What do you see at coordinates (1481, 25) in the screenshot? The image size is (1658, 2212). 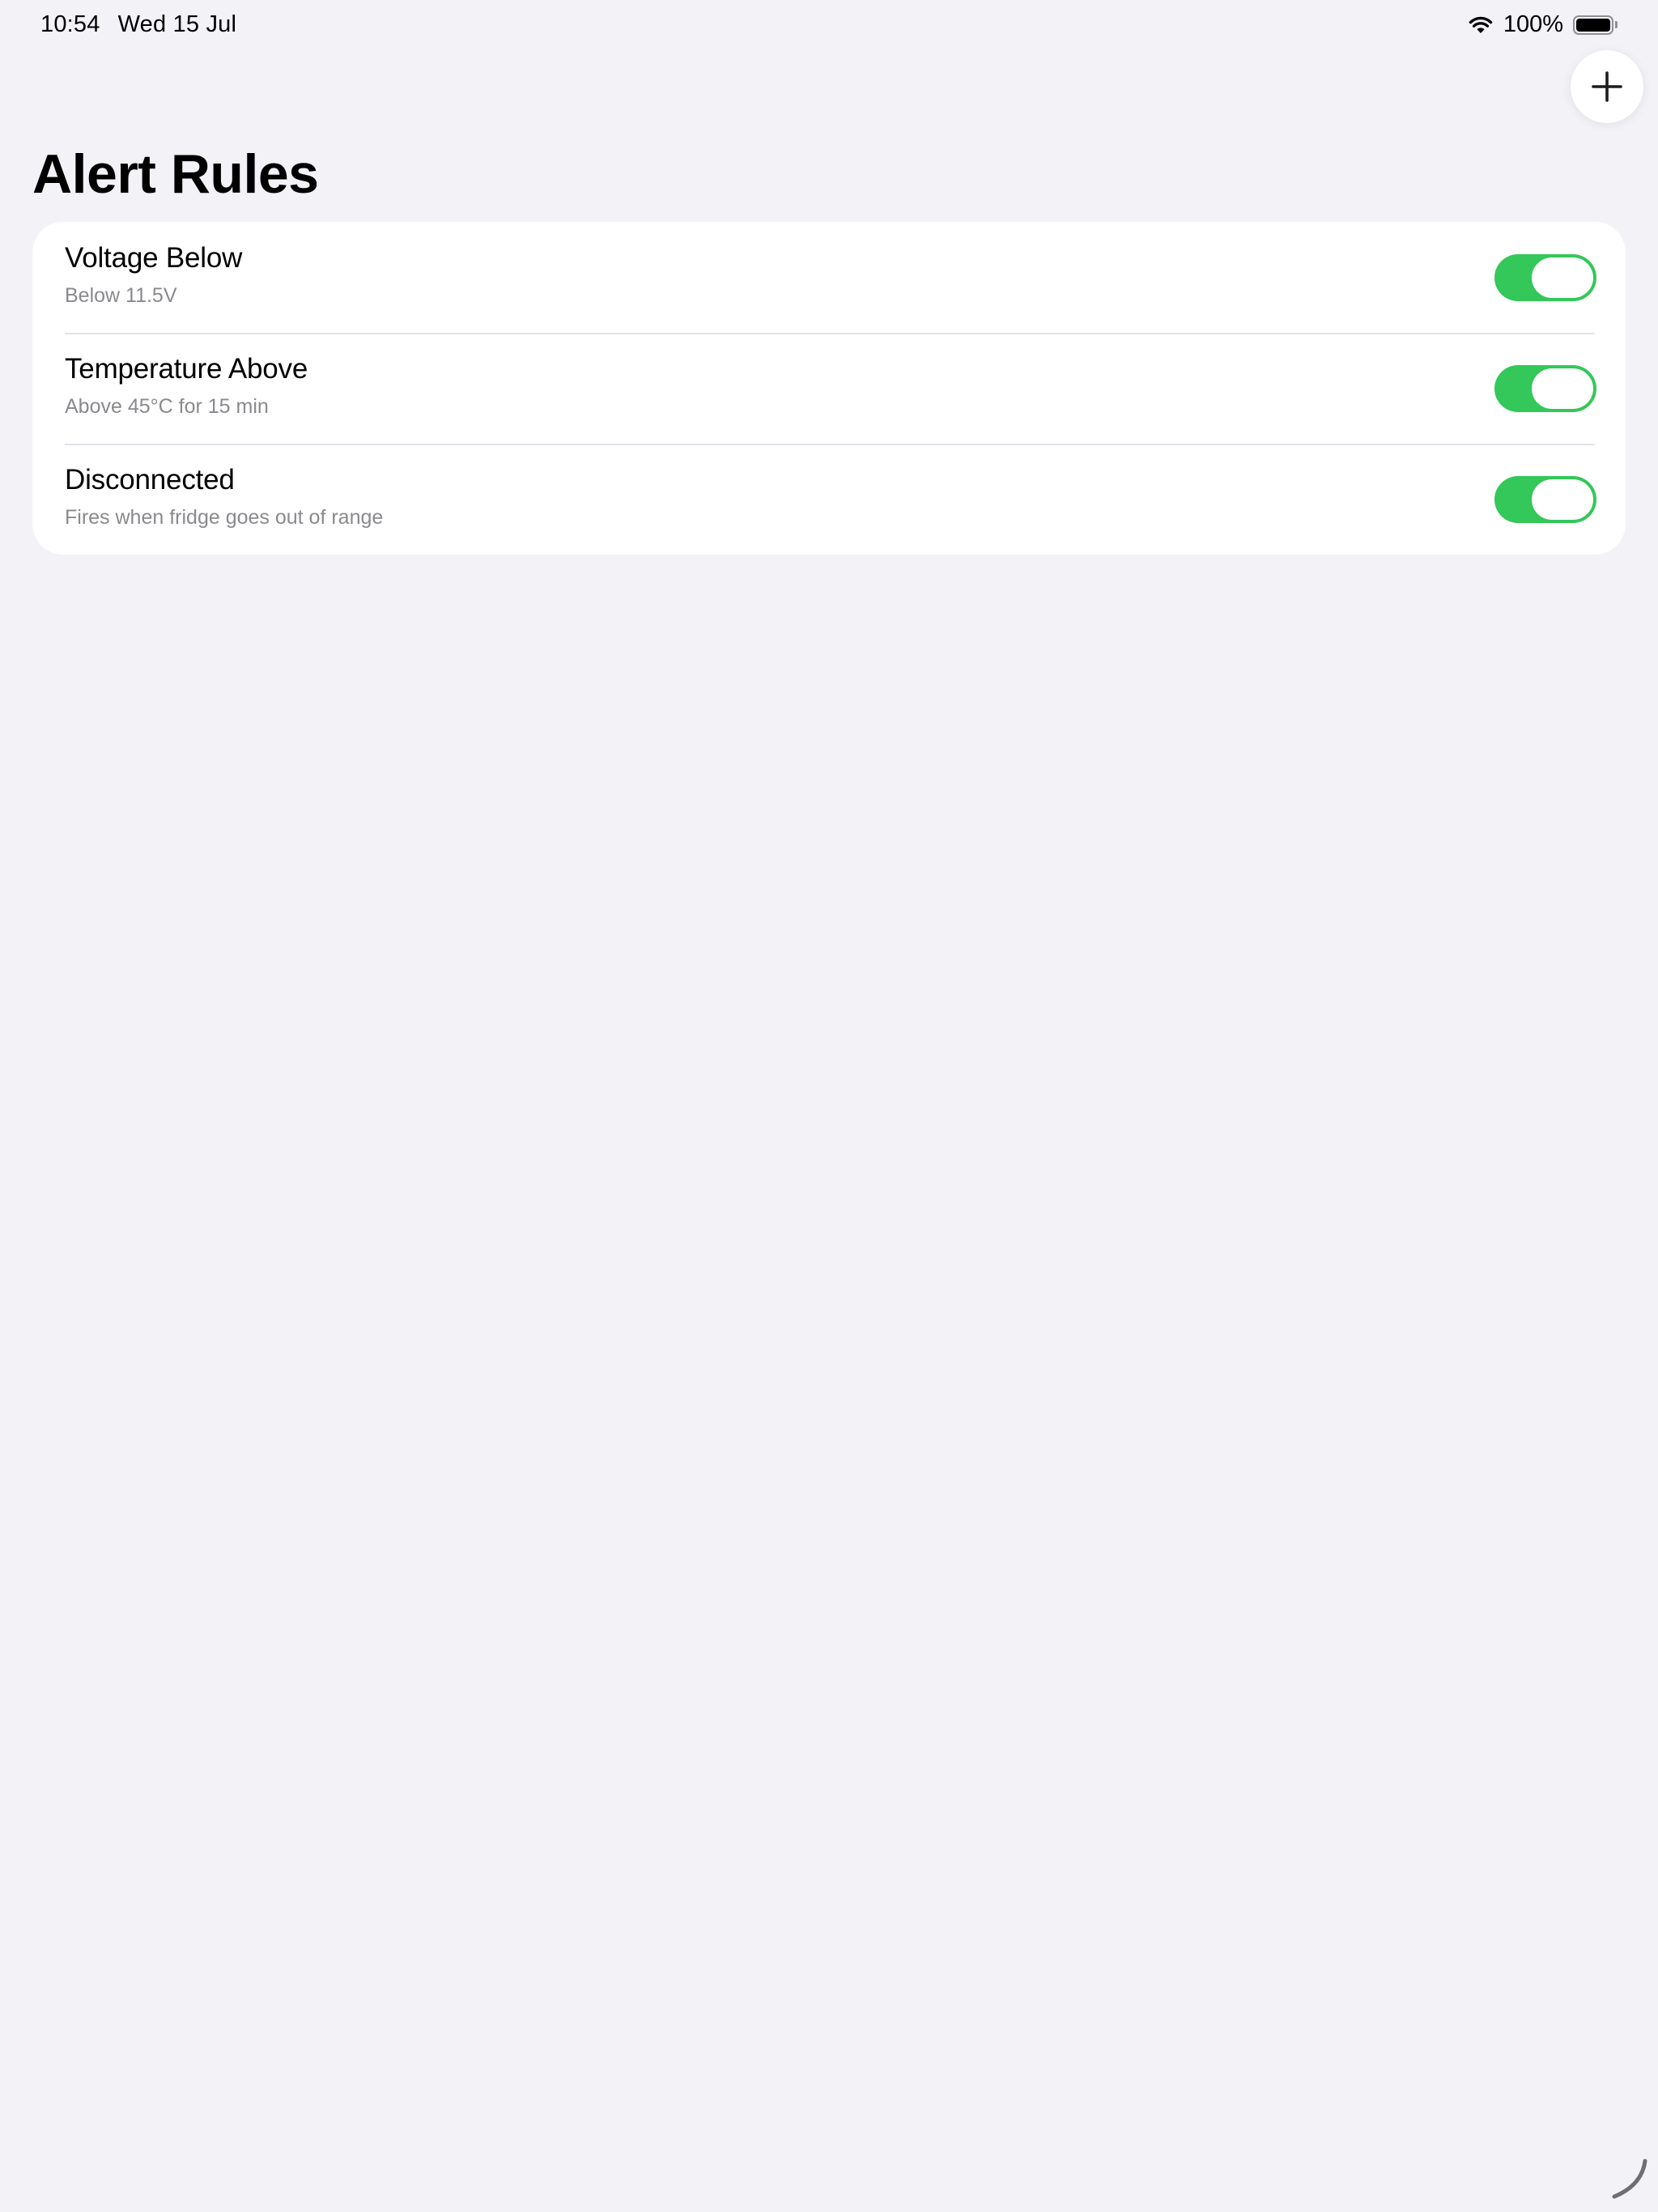 I see `wifi-icon` at bounding box center [1481, 25].